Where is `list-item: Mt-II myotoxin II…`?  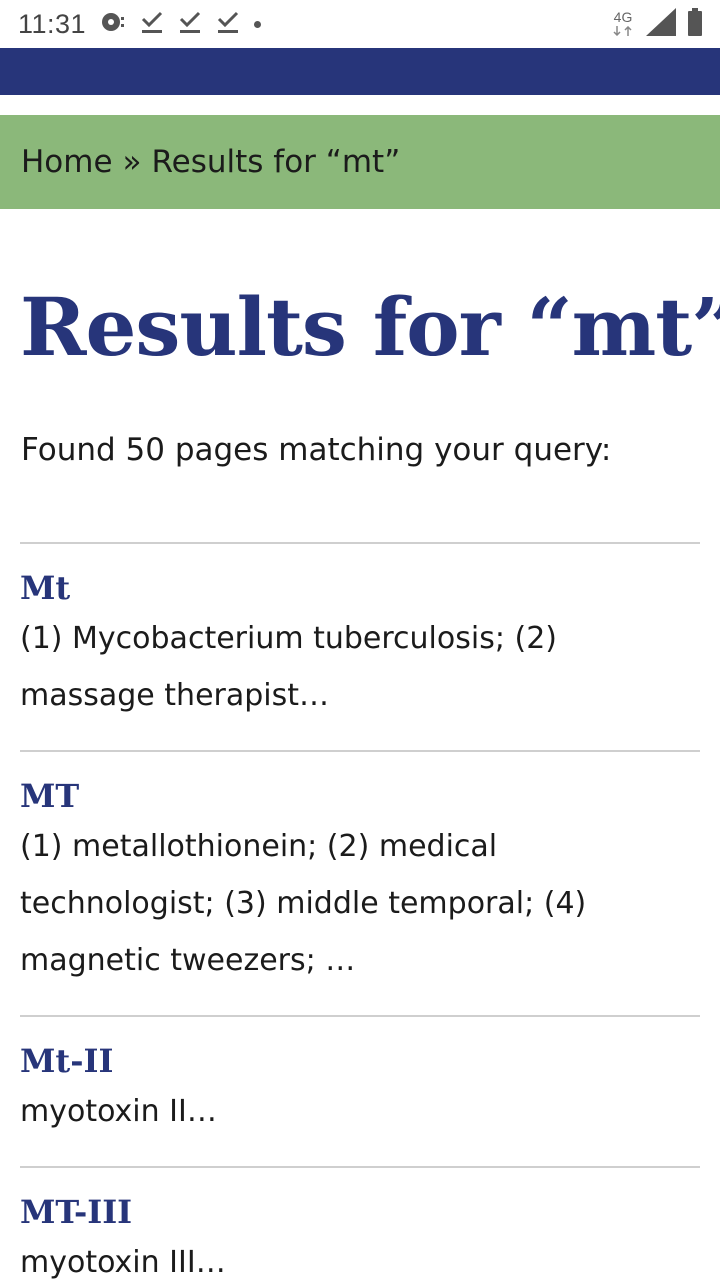
list-item: Mt-II myotoxin II… is located at coordinates (360, 1090).